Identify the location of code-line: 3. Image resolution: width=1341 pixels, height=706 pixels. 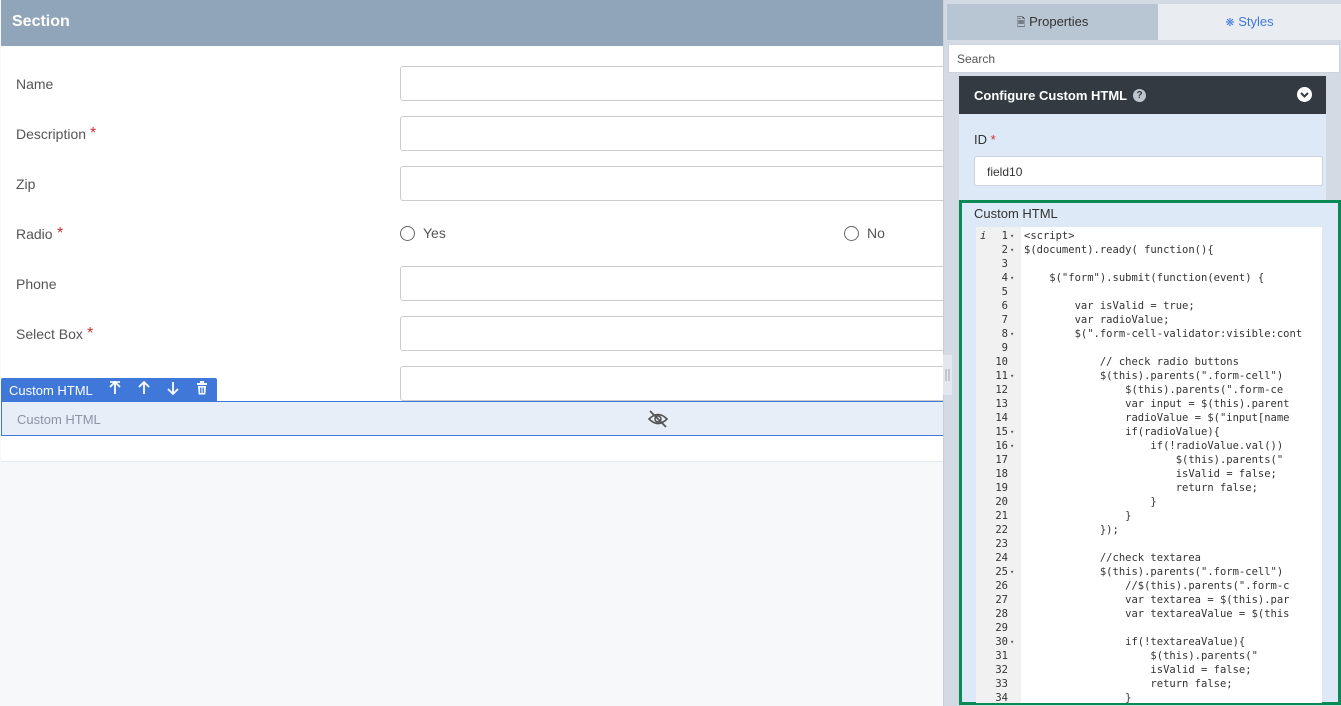
(1149, 264).